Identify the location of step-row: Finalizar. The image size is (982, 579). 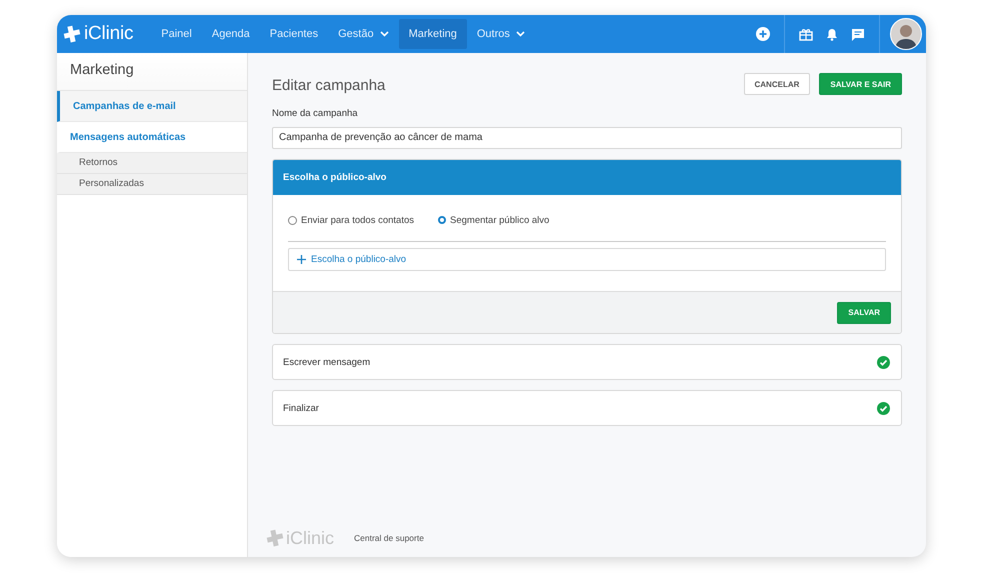
(587, 408).